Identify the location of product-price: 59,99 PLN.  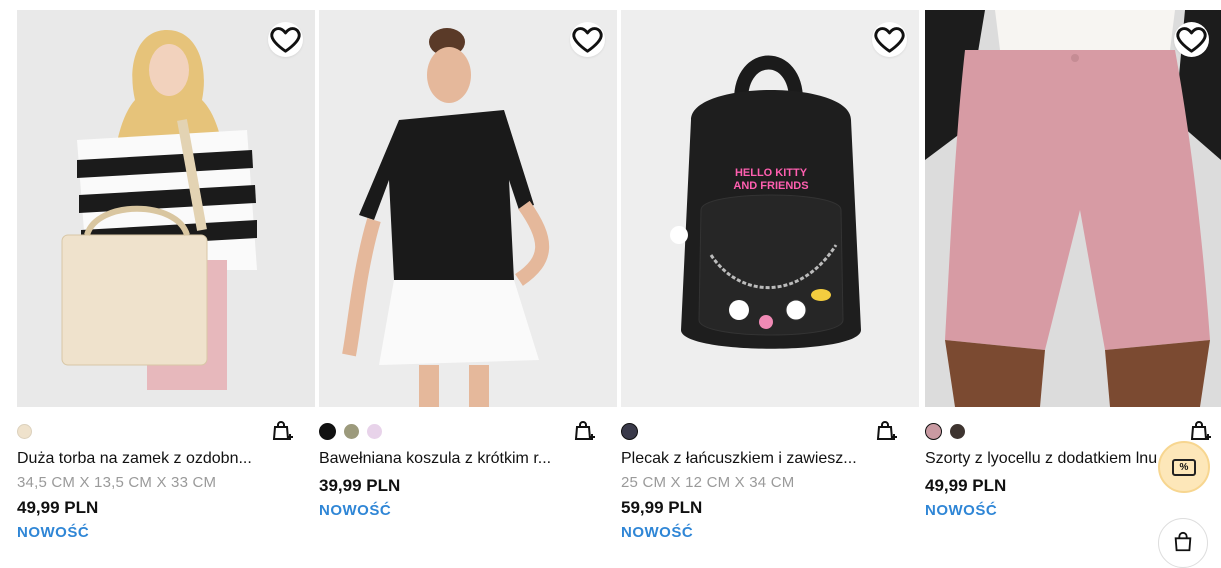
(662, 507).